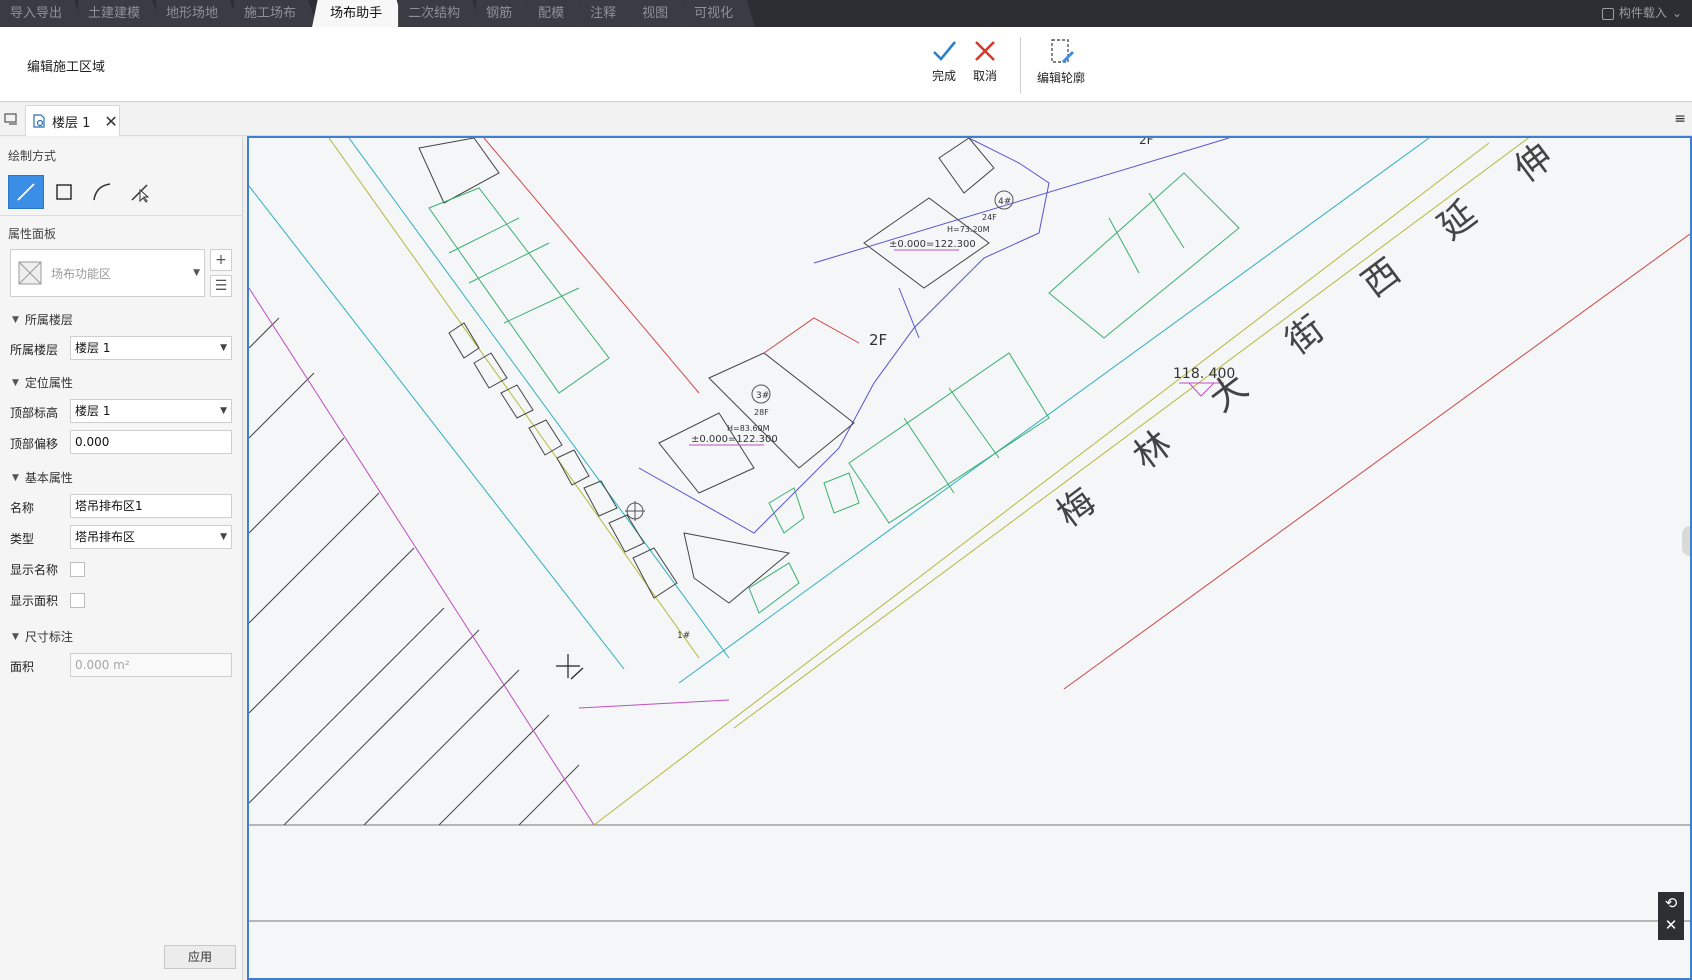 This screenshot has width=1692, height=980. I want to click on building-4-label: 4#, so click(1004, 202).